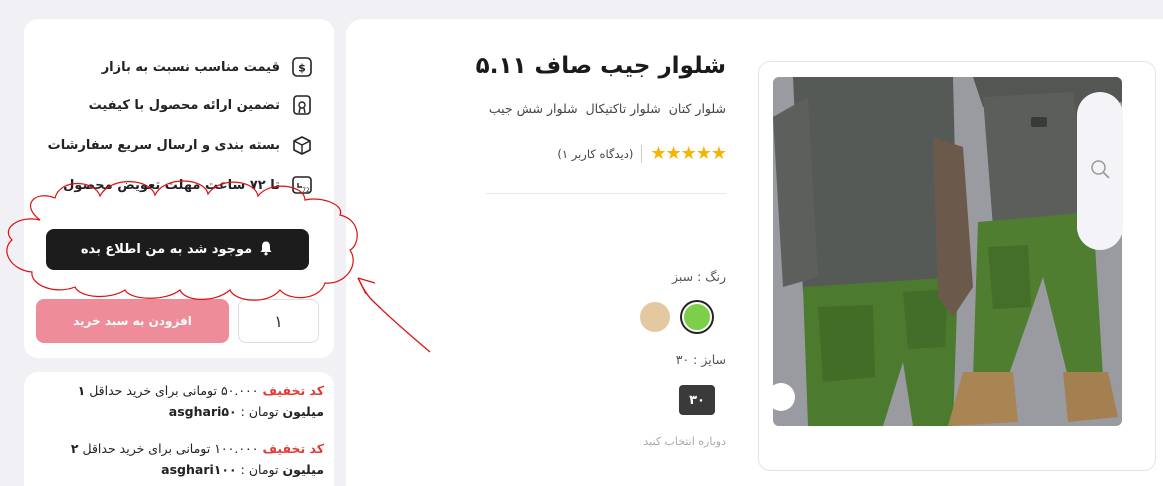 Image resolution: width=1163 pixels, height=486 pixels. I want to click on return-72h-icon: 72, so click(302, 185).